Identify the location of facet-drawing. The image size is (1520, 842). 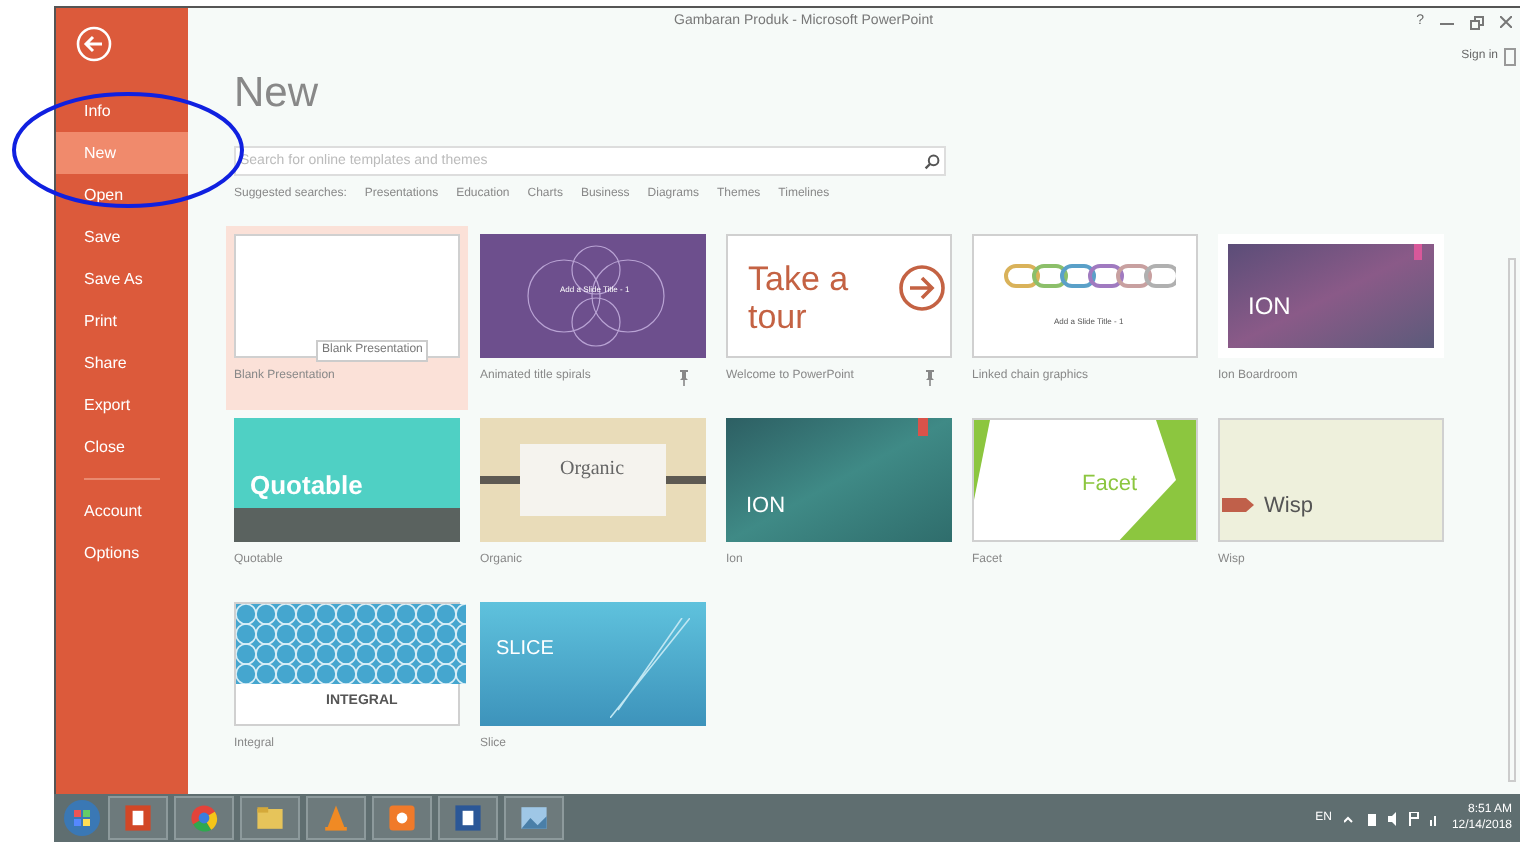
(982, 460).